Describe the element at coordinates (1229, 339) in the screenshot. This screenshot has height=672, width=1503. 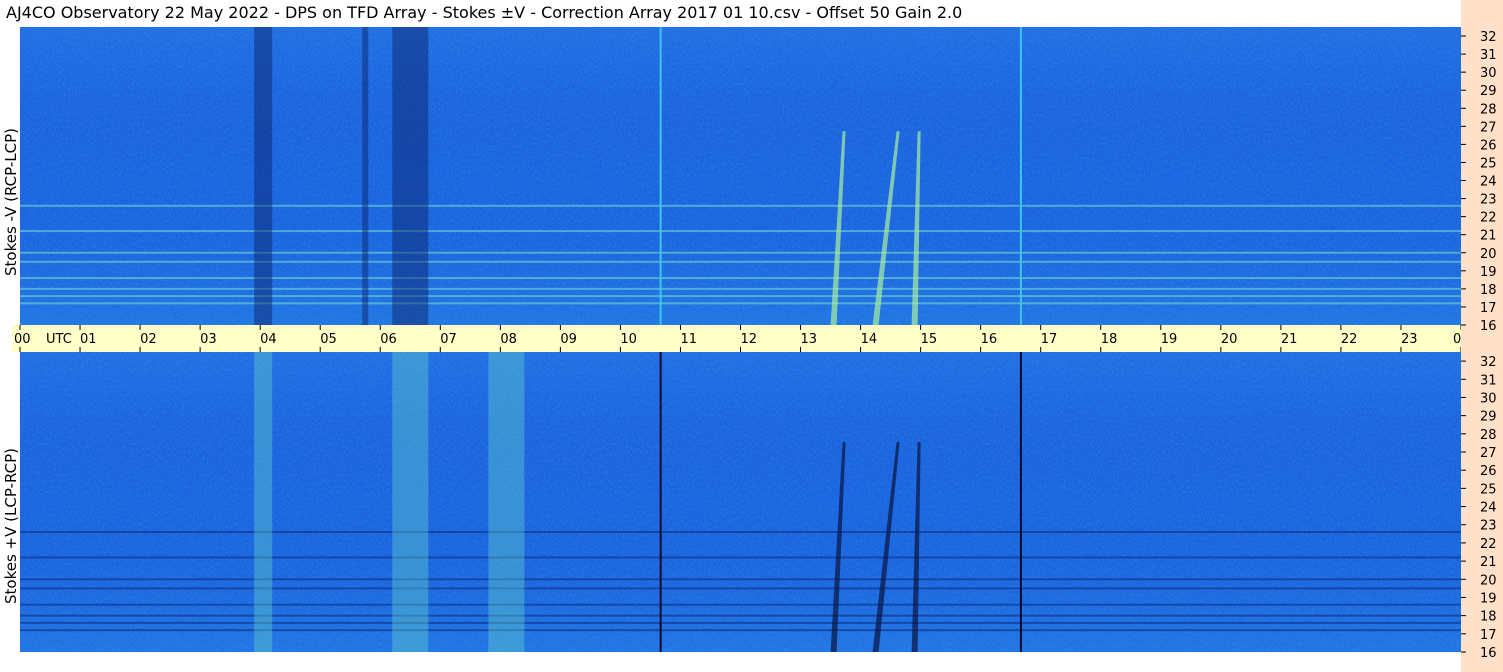
I see `time-tick-label: 20` at that location.